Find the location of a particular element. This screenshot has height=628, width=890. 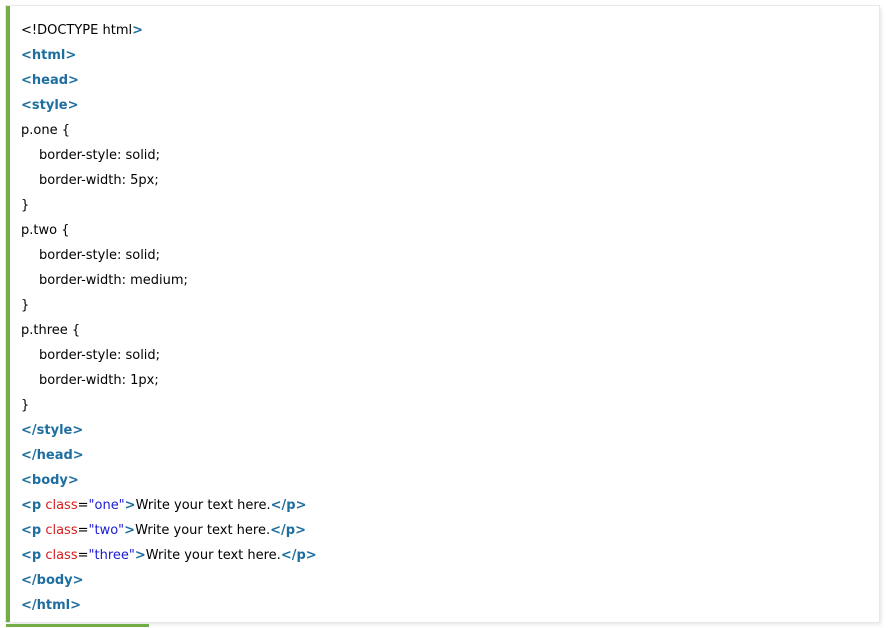

declaration: border-width: 1px; is located at coordinates (99, 380).